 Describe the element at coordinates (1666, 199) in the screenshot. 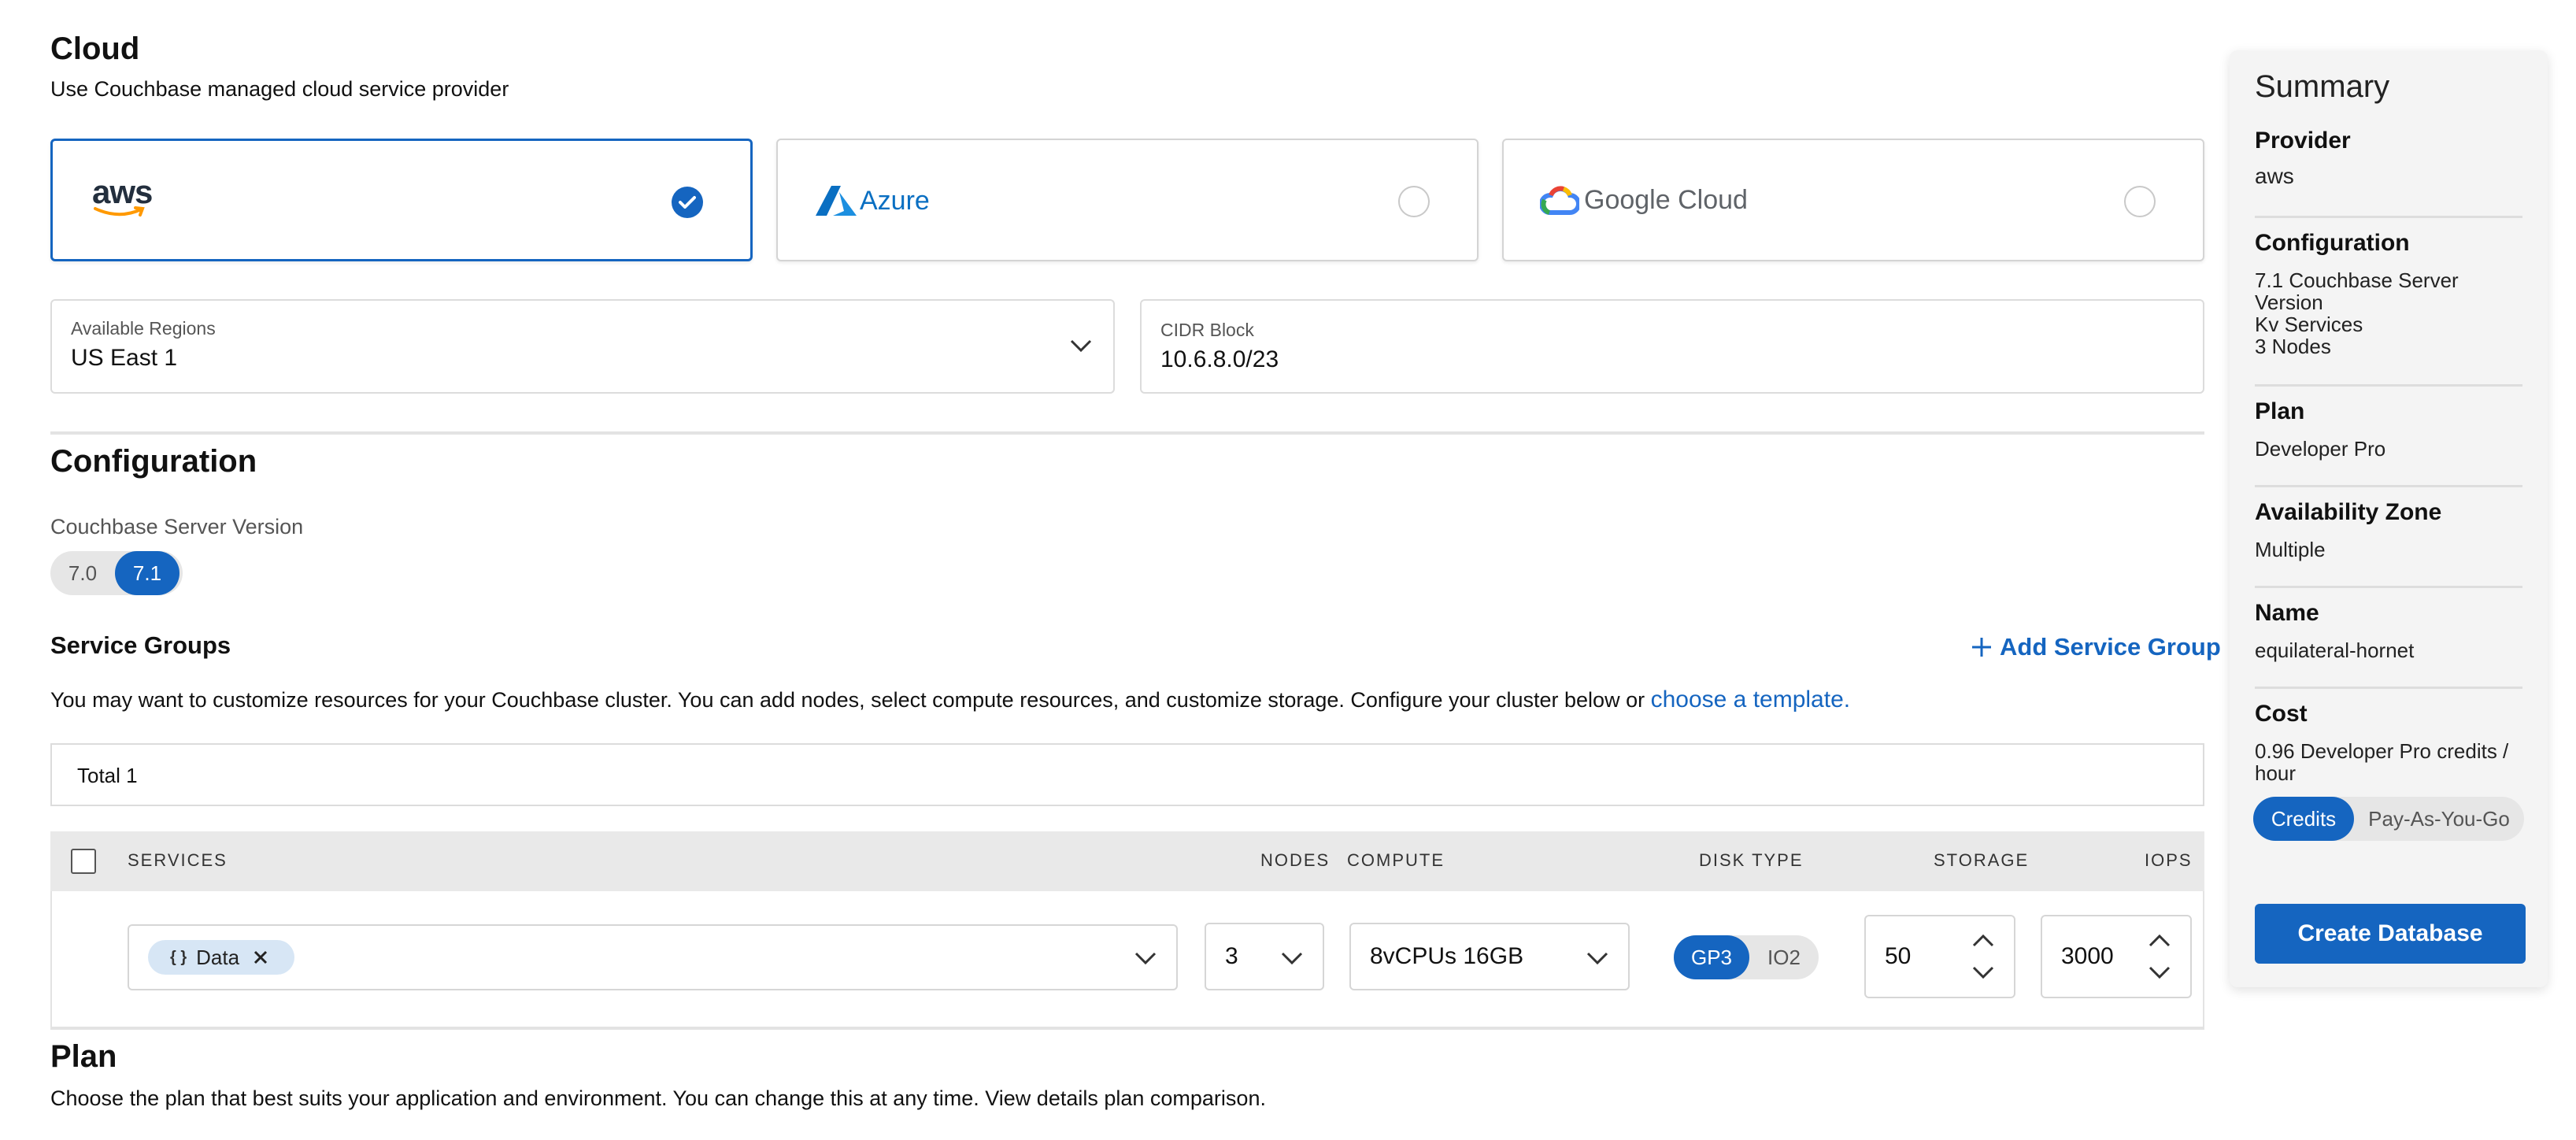

I see `google-cloud-logo-text: Google Cloud` at that location.